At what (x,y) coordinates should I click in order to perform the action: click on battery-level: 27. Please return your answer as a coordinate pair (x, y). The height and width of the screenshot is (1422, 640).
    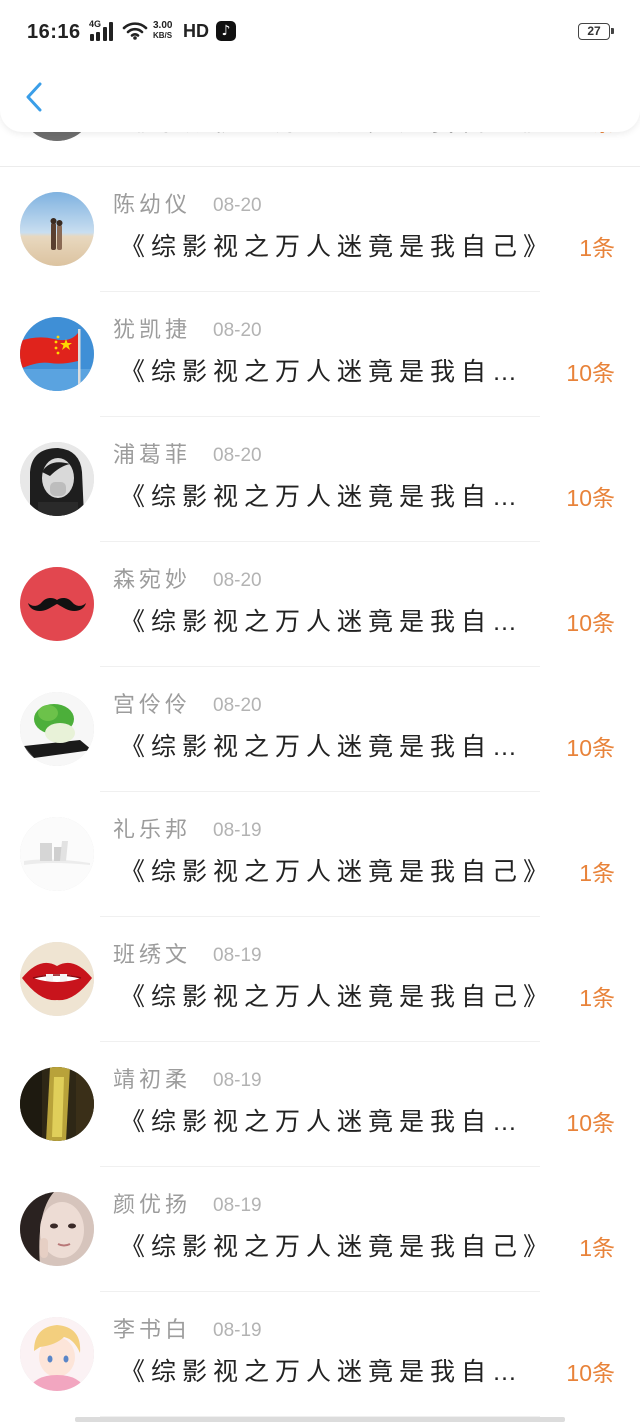
    Looking at the image, I should click on (594, 31).